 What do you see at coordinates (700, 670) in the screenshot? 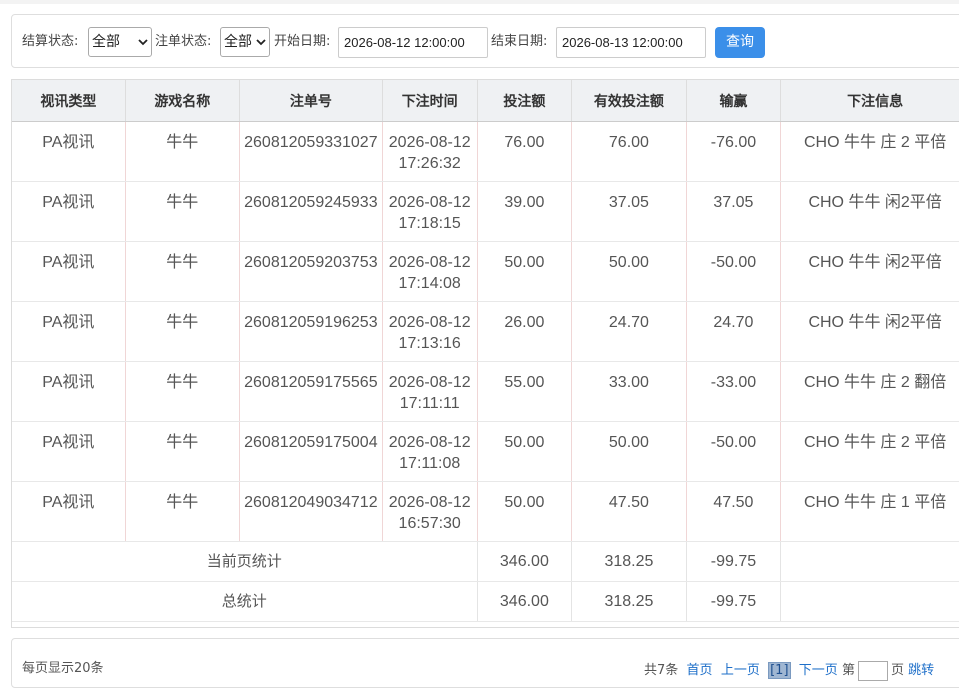
I see `first-page-link: 首页` at bounding box center [700, 670].